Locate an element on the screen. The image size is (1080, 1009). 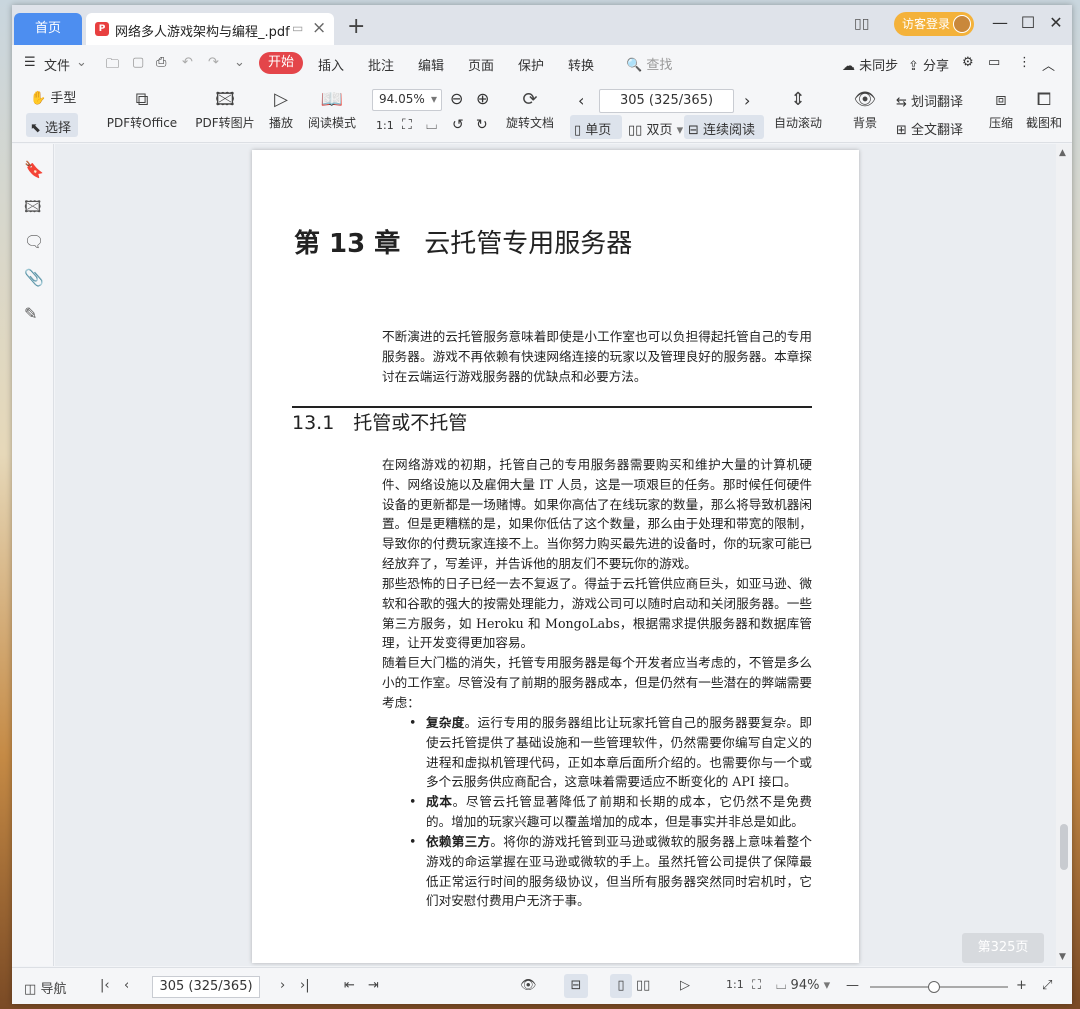
collapse-ribbon-icon: ︿ is located at coordinates (1048, 64).